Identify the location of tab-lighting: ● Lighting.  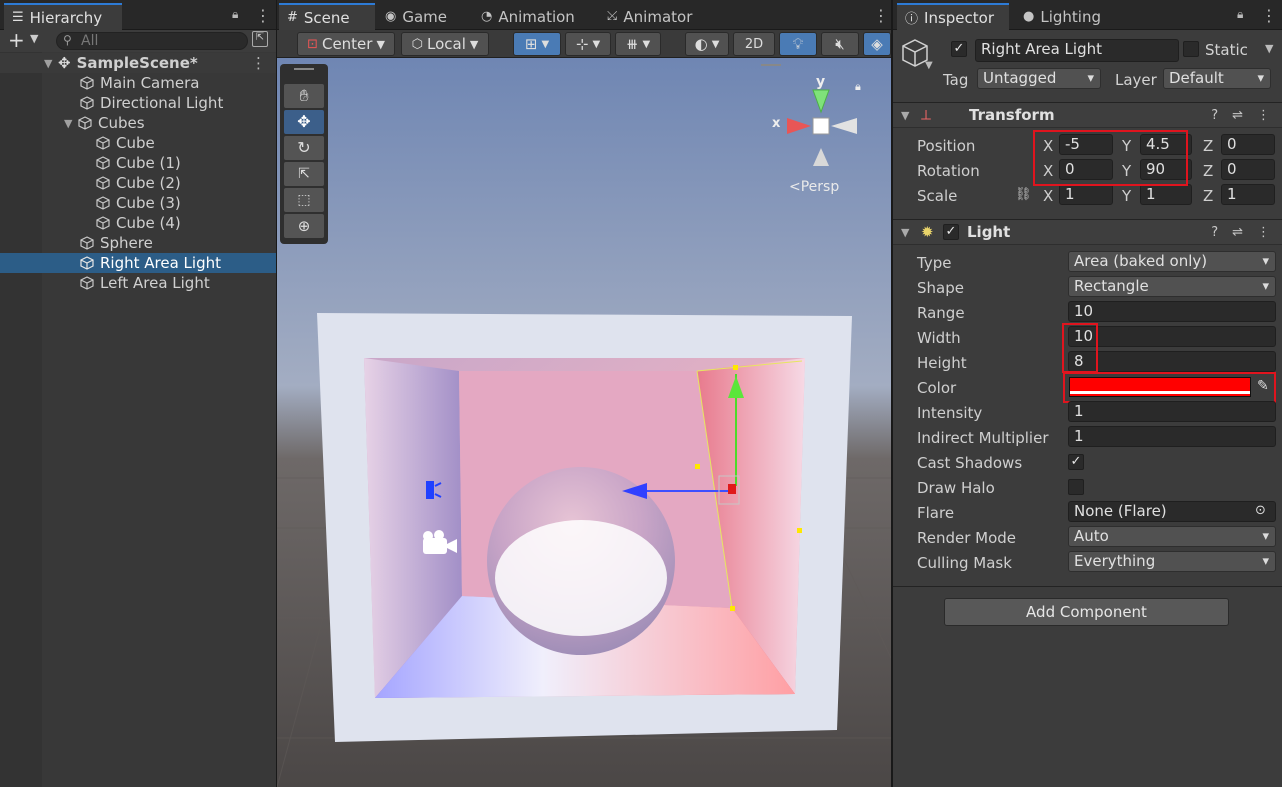
(1062, 16).